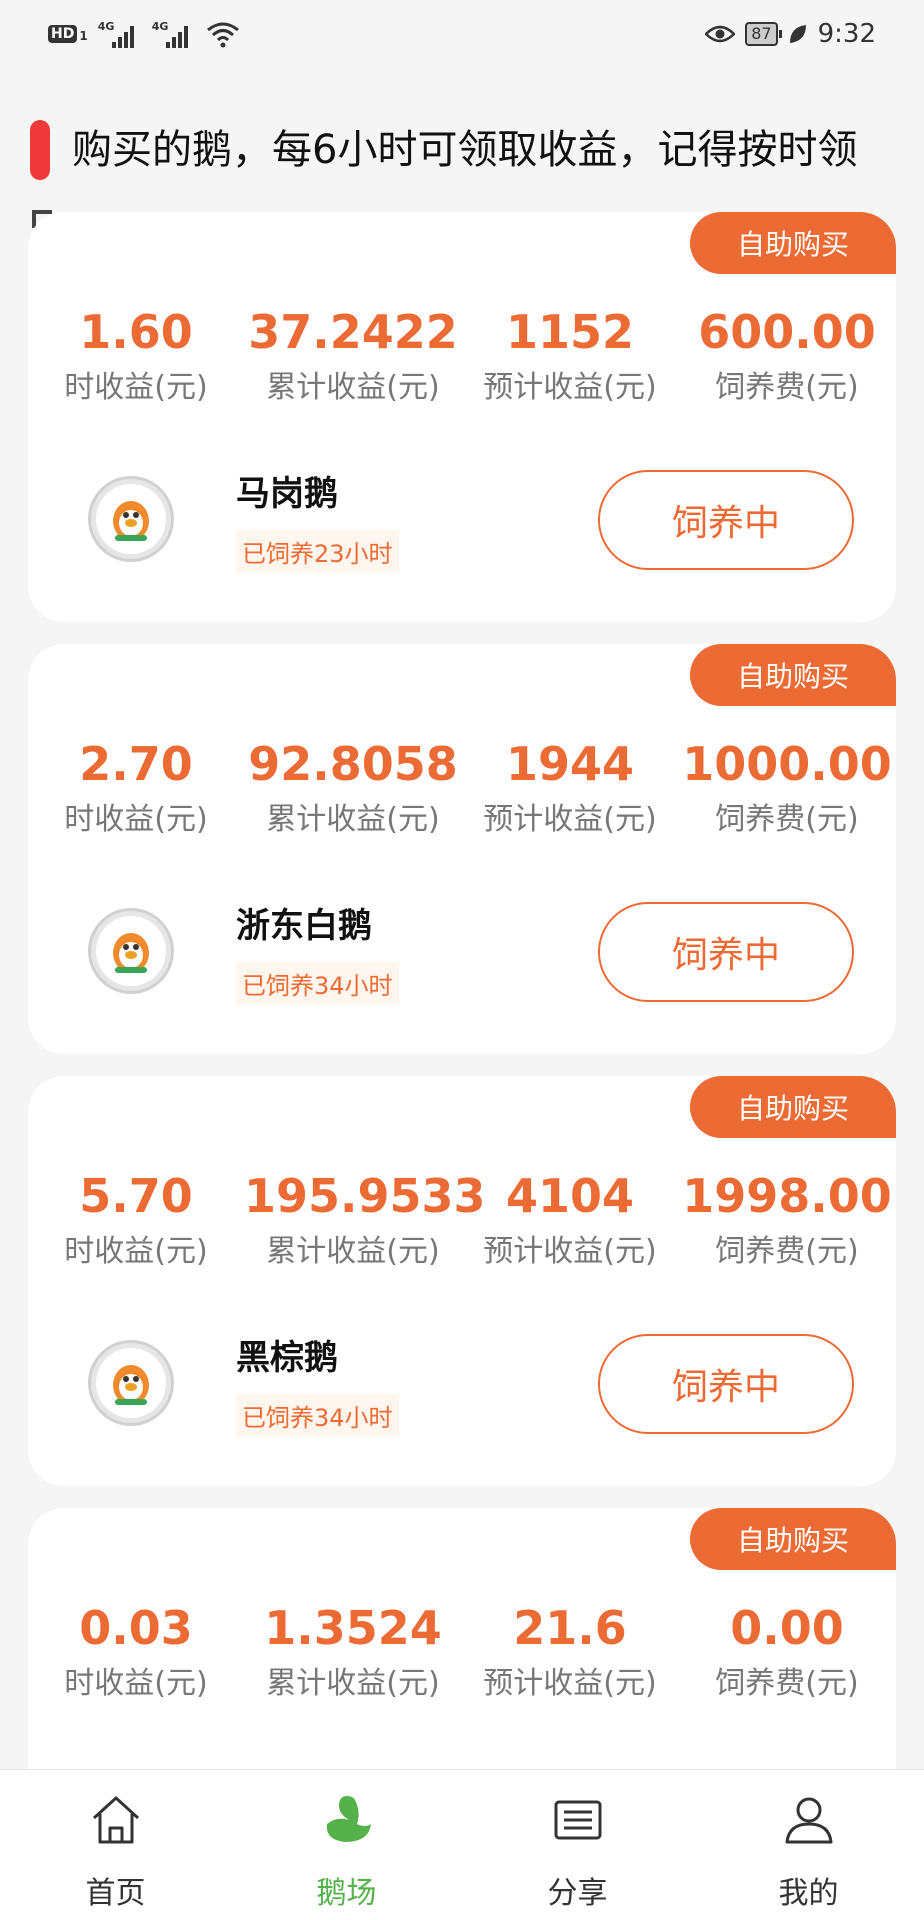 Image resolution: width=924 pixels, height=1920 pixels. What do you see at coordinates (577, 1820) in the screenshot?
I see `share-ticket-icon` at bounding box center [577, 1820].